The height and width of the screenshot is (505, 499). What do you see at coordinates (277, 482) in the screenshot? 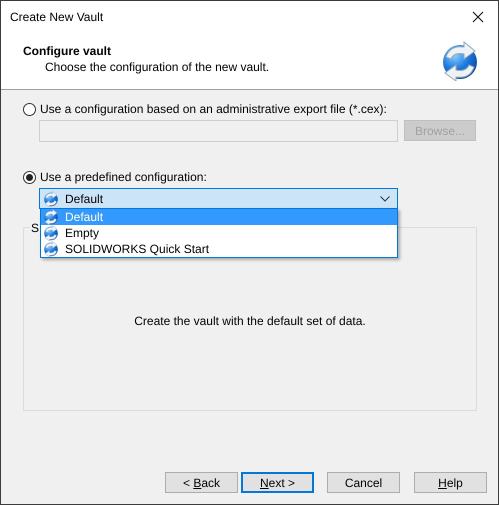
I see `dialog-button: Next >` at bounding box center [277, 482].